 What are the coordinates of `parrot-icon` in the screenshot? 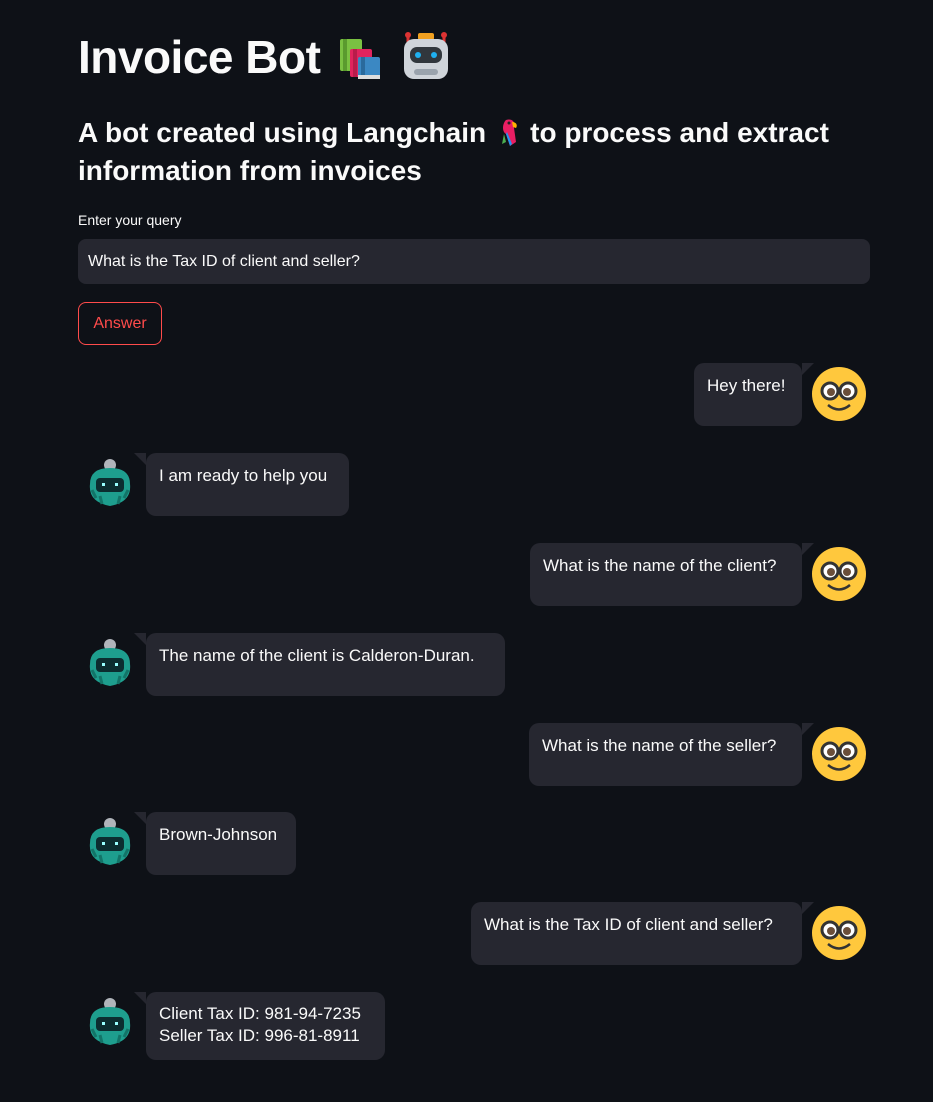 It's located at (509, 132).